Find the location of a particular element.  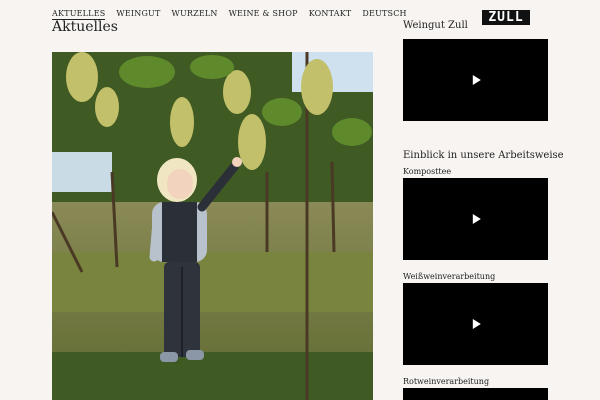

video-caption-komposttee: Komposttee is located at coordinates (427, 171).